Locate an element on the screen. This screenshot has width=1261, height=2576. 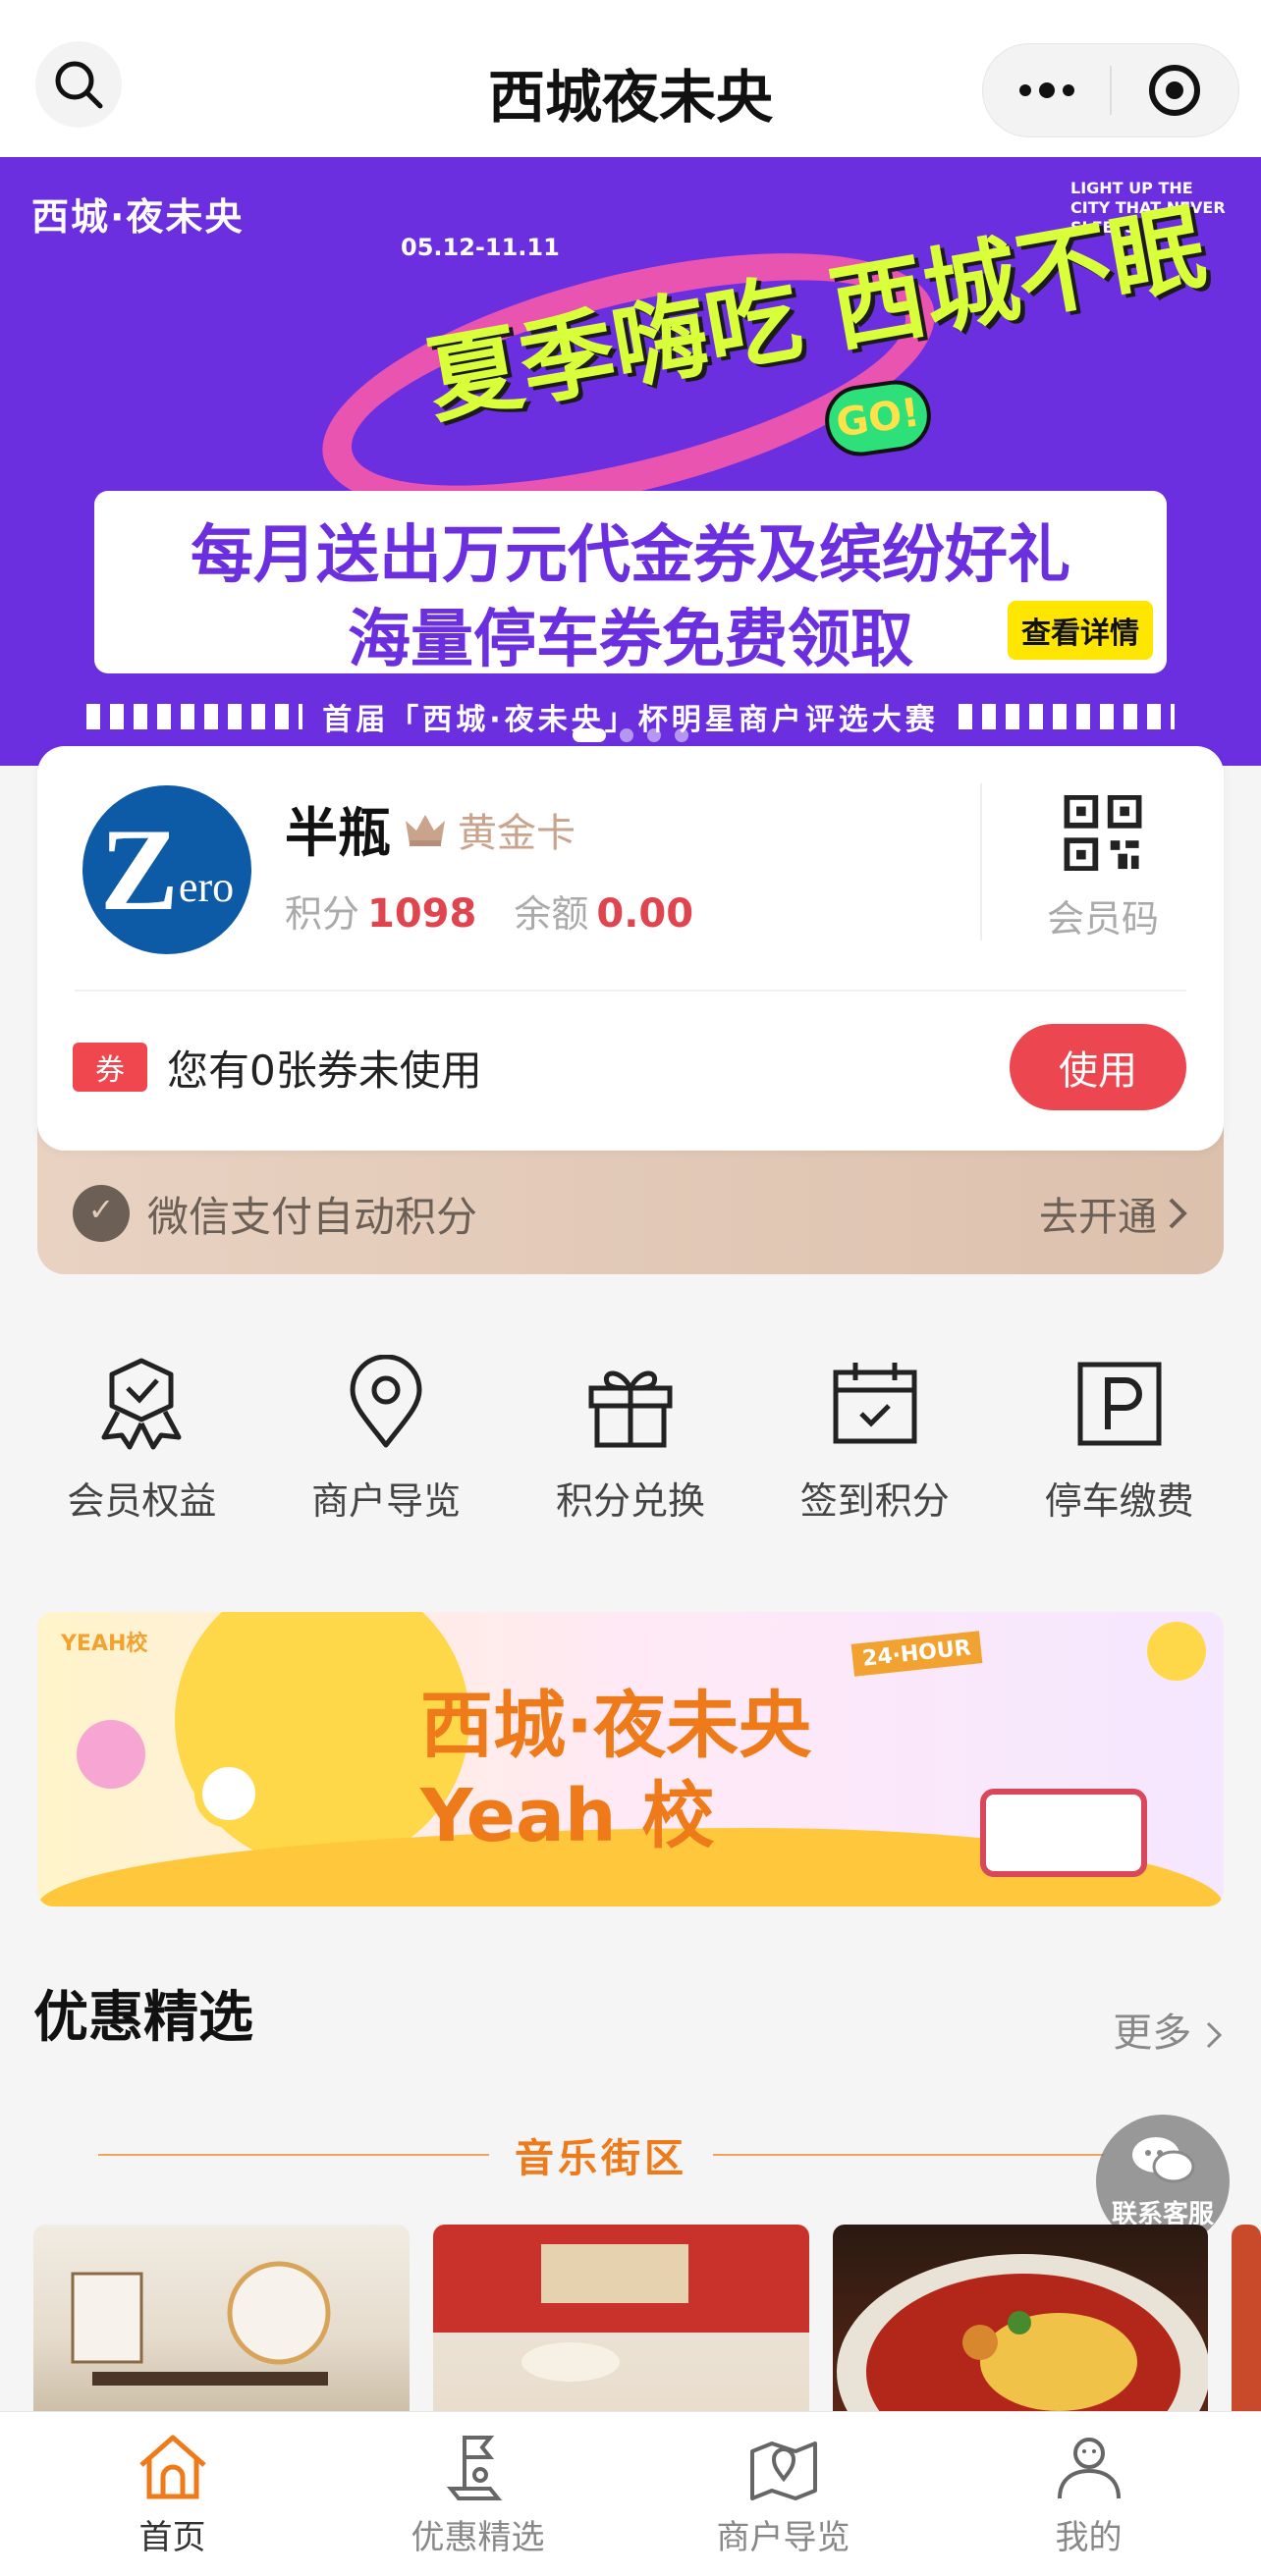
coupon-row: 券 您有0张券未使用 使用 is located at coordinates (629, 1067).